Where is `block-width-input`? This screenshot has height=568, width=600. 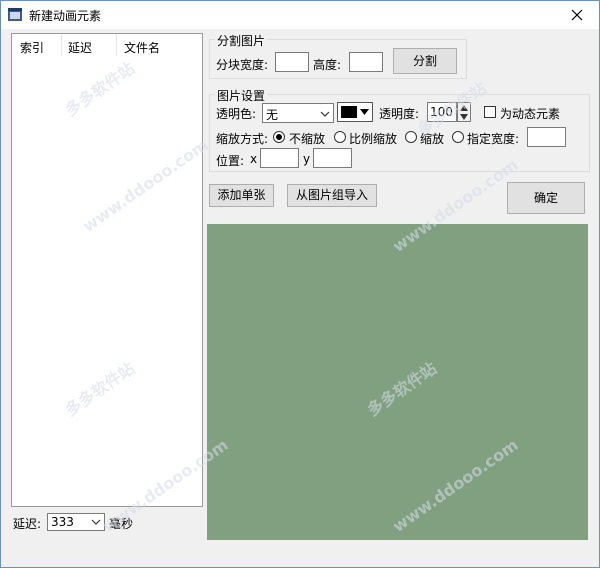 block-width-input is located at coordinates (292, 62).